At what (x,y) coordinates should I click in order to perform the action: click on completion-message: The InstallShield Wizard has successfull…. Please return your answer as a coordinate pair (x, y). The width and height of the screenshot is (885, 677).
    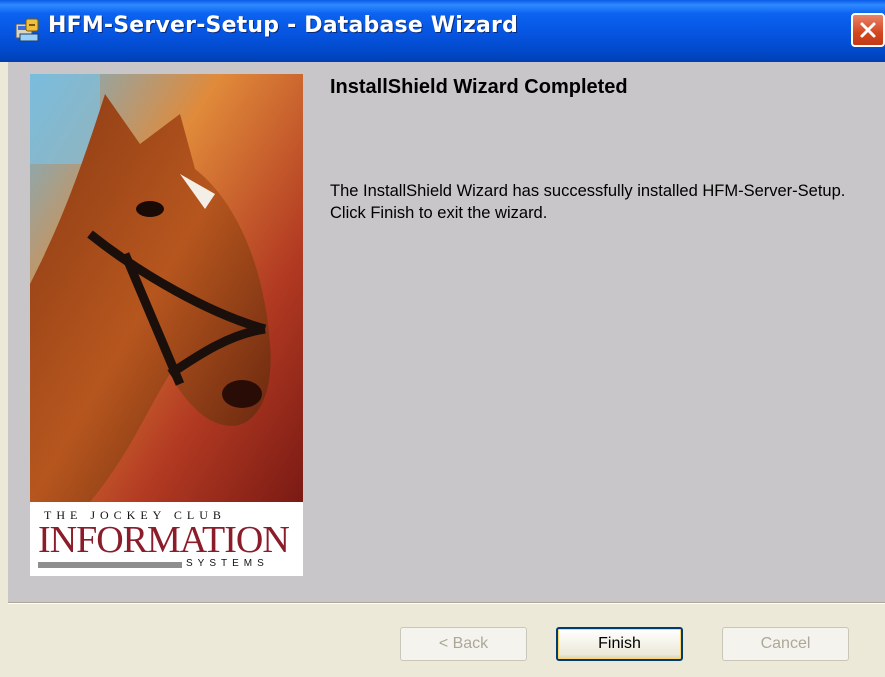
    Looking at the image, I should click on (588, 202).